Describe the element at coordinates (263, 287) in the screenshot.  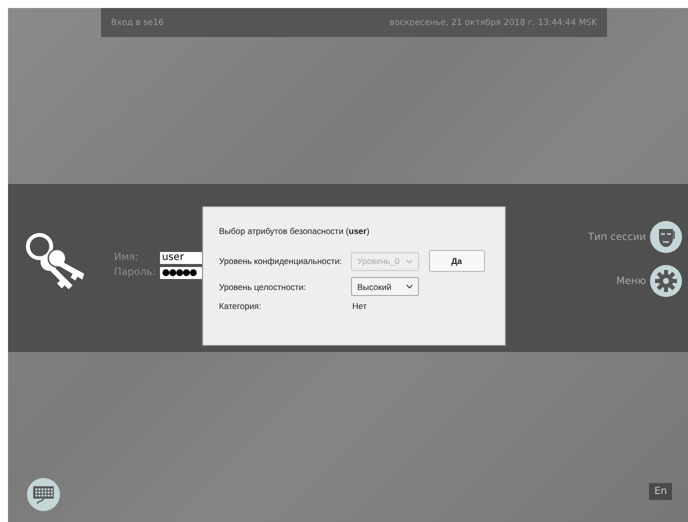
I see `field-label: Уровень целостности:` at that location.